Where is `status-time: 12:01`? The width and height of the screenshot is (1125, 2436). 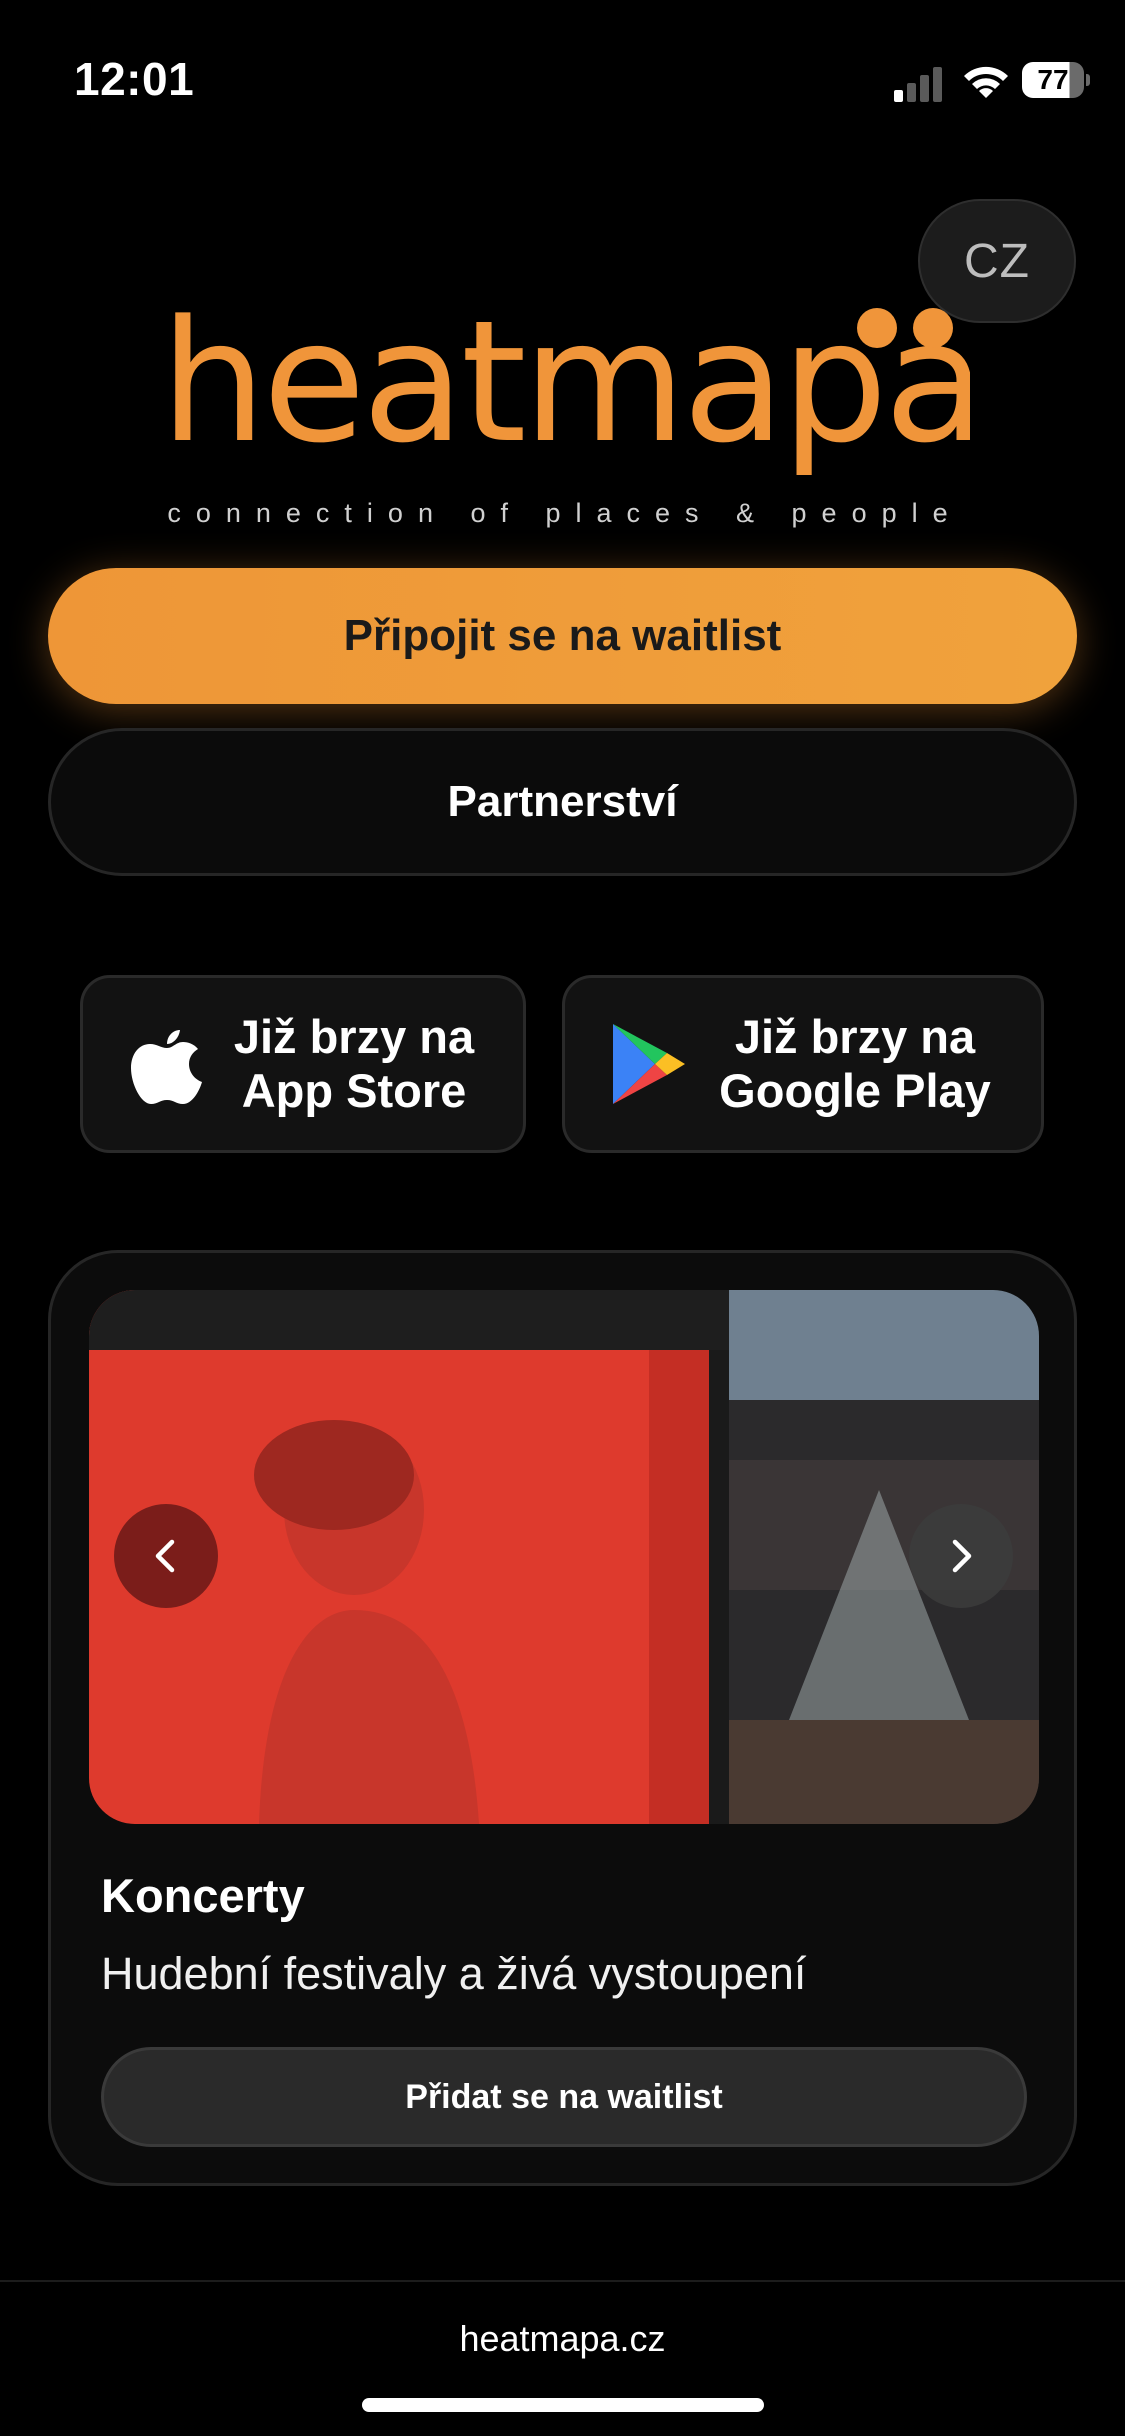
status-time: 12:01 is located at coordinates (134, 79).